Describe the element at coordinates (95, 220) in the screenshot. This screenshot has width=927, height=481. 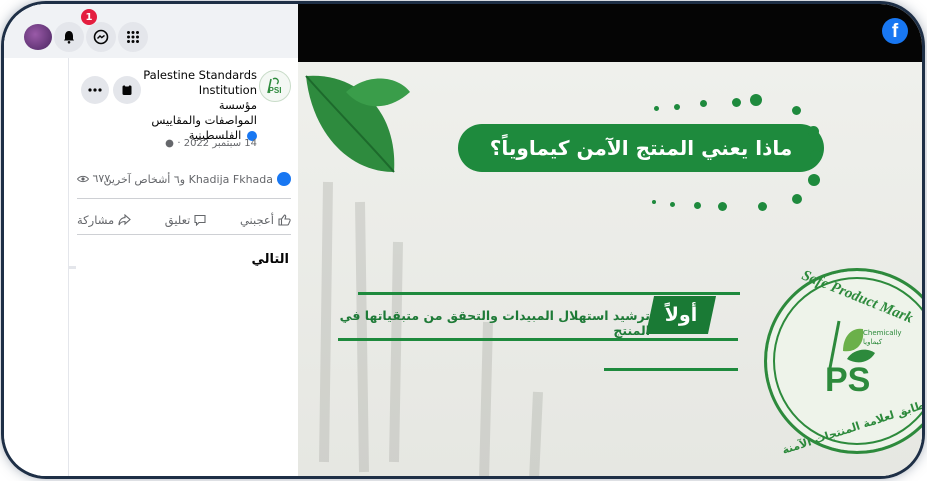
I see `share-label: مشاركة` at that location.